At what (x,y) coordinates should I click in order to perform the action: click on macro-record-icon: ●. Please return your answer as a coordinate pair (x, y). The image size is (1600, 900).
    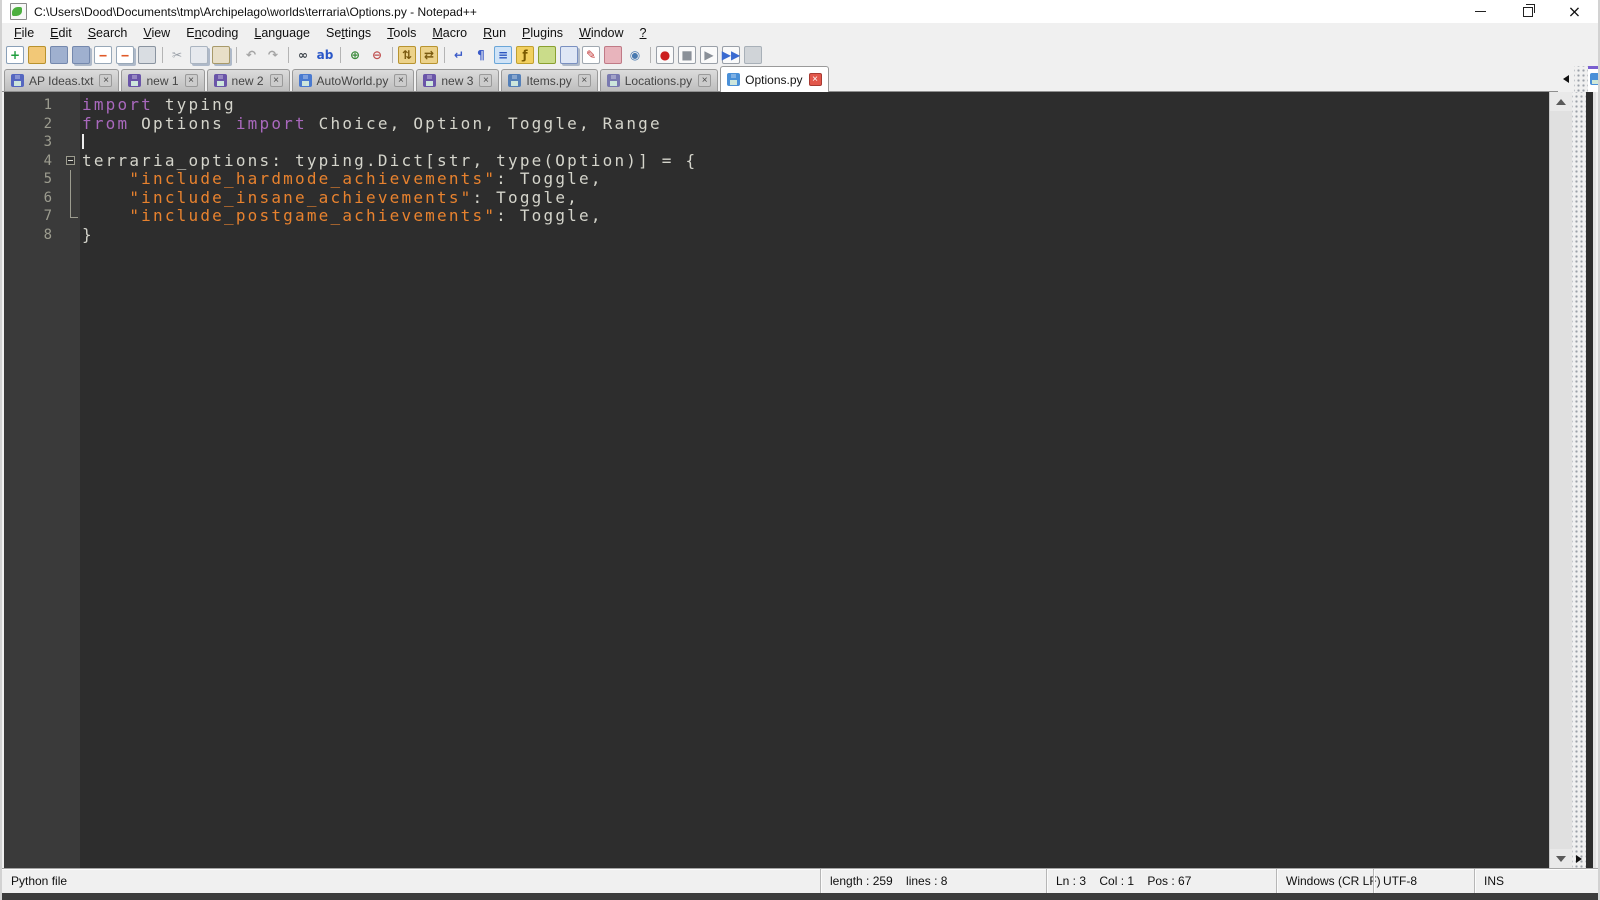
    Looking at the image, I should click on (665, 54).